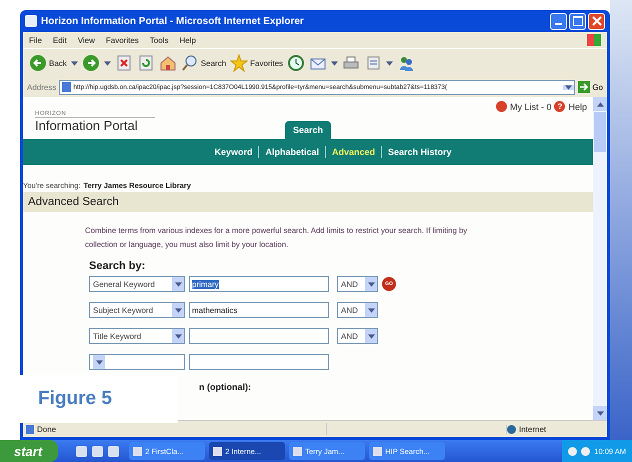  I want to click on back-button: Back, so click(48, 63).